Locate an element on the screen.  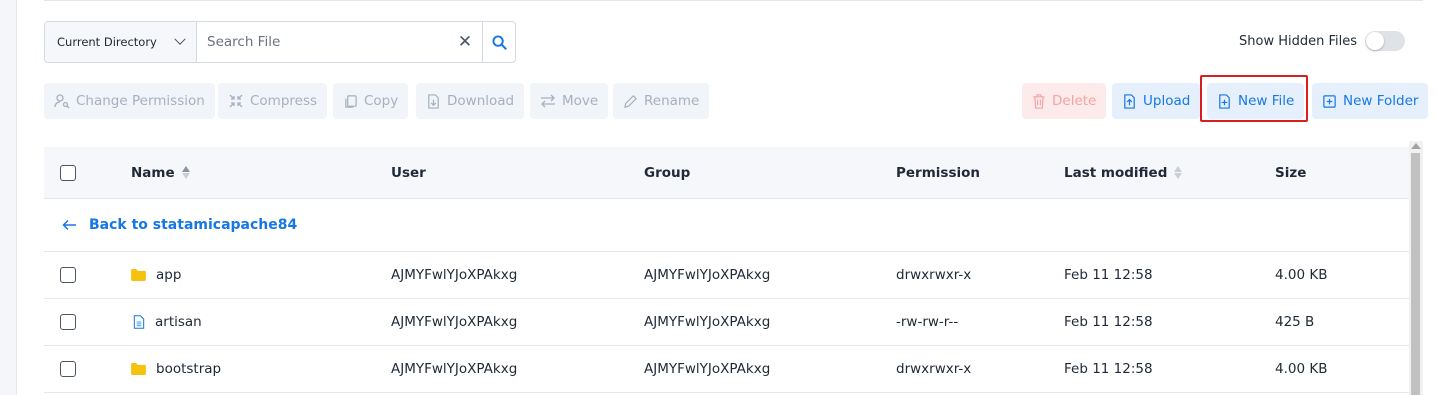
arrow-left-icon is located at coordinates (69, 225).